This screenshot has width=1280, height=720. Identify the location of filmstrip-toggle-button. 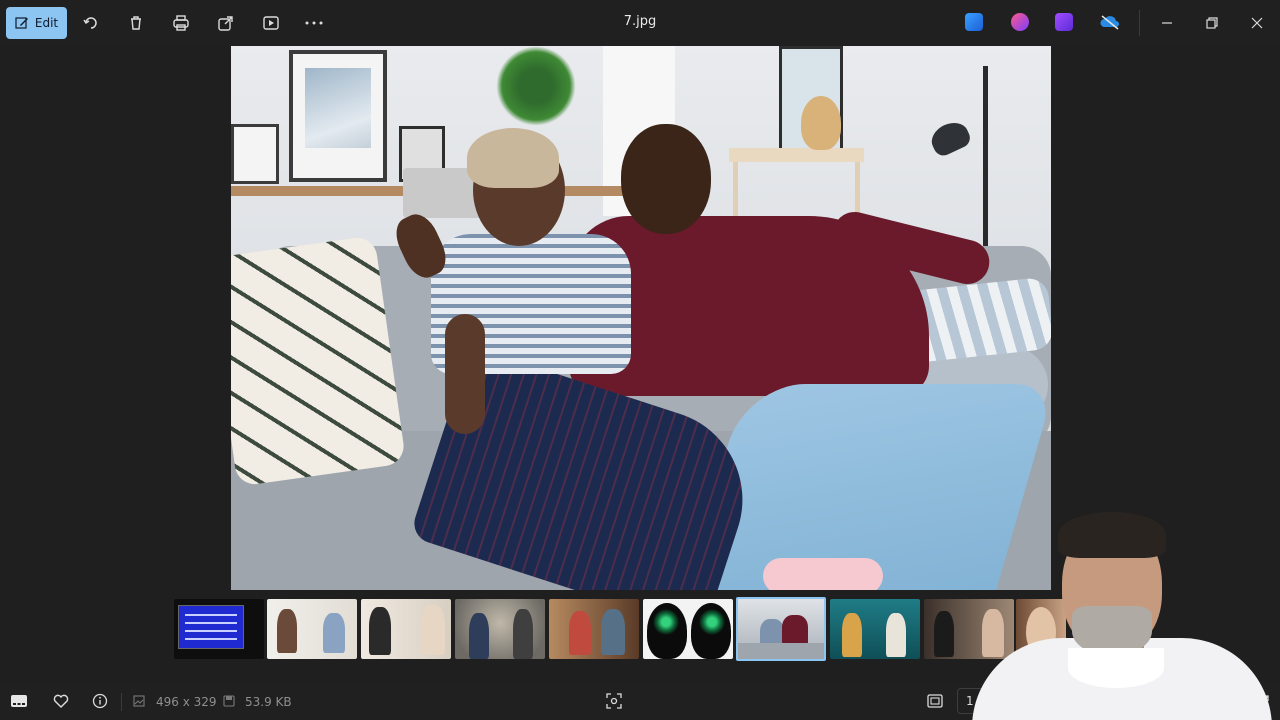
(19, 701).